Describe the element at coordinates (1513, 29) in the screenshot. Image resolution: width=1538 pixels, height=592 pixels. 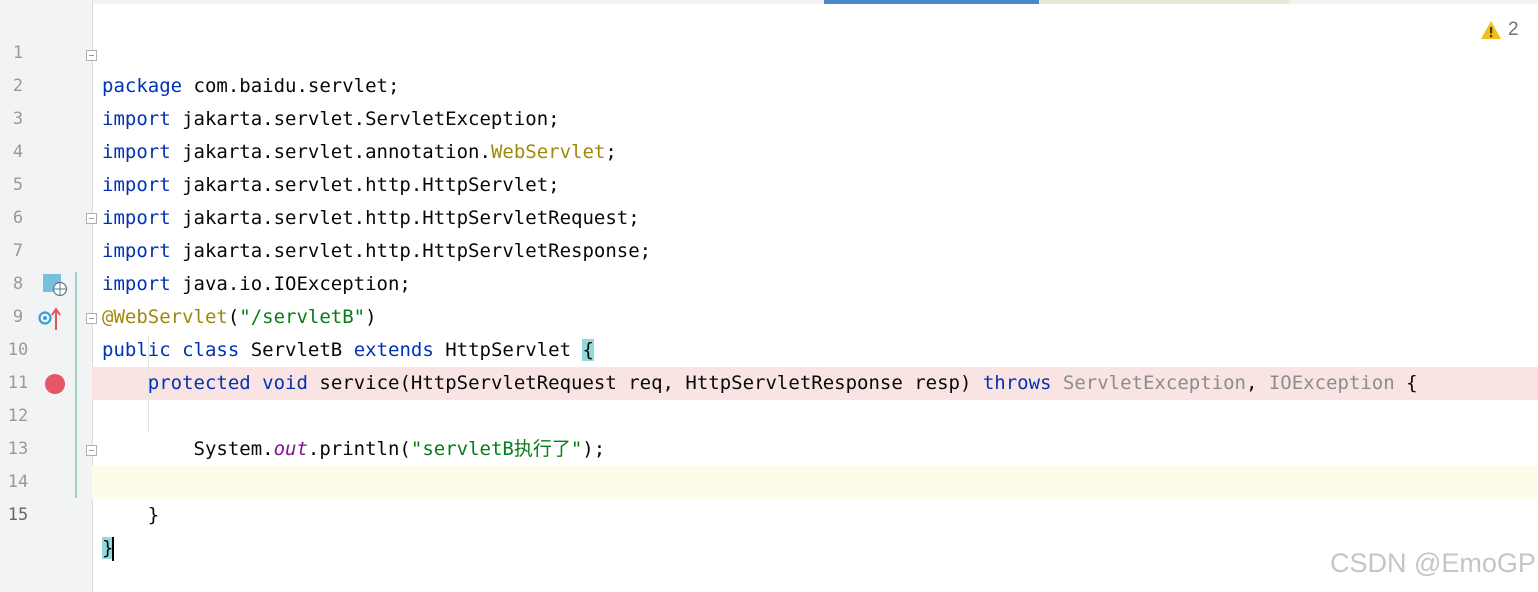
I see `warning-count: 2` at that location.